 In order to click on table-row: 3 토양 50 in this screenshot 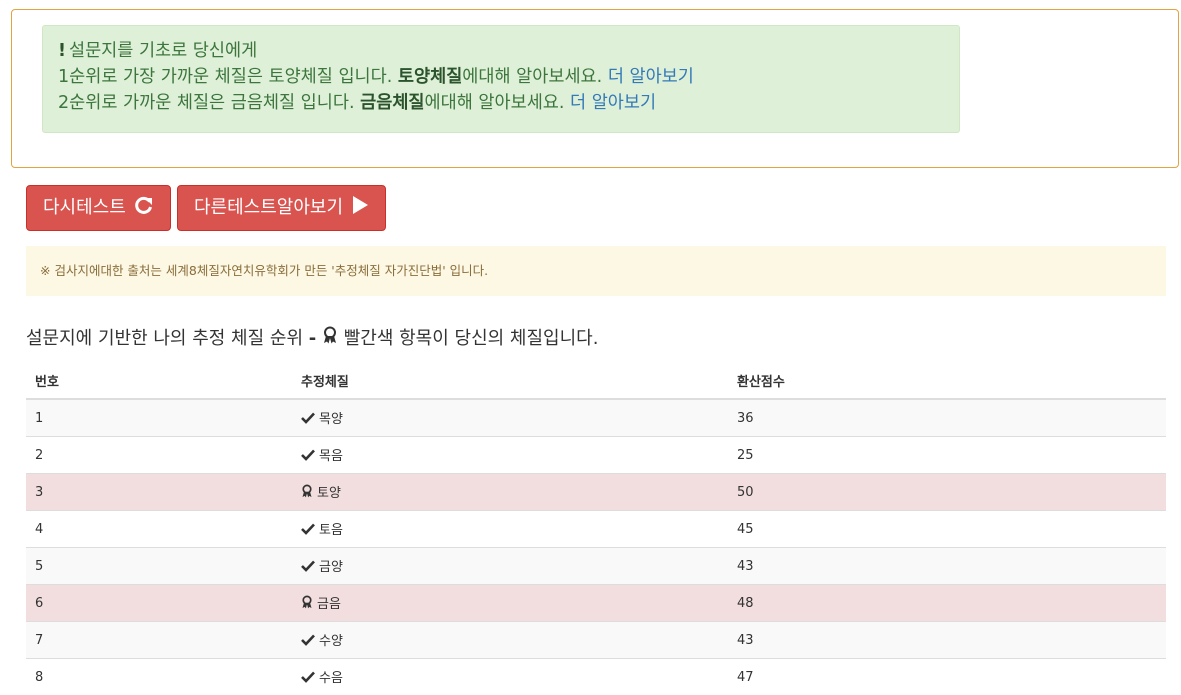, I will do `click(596, 492)`.